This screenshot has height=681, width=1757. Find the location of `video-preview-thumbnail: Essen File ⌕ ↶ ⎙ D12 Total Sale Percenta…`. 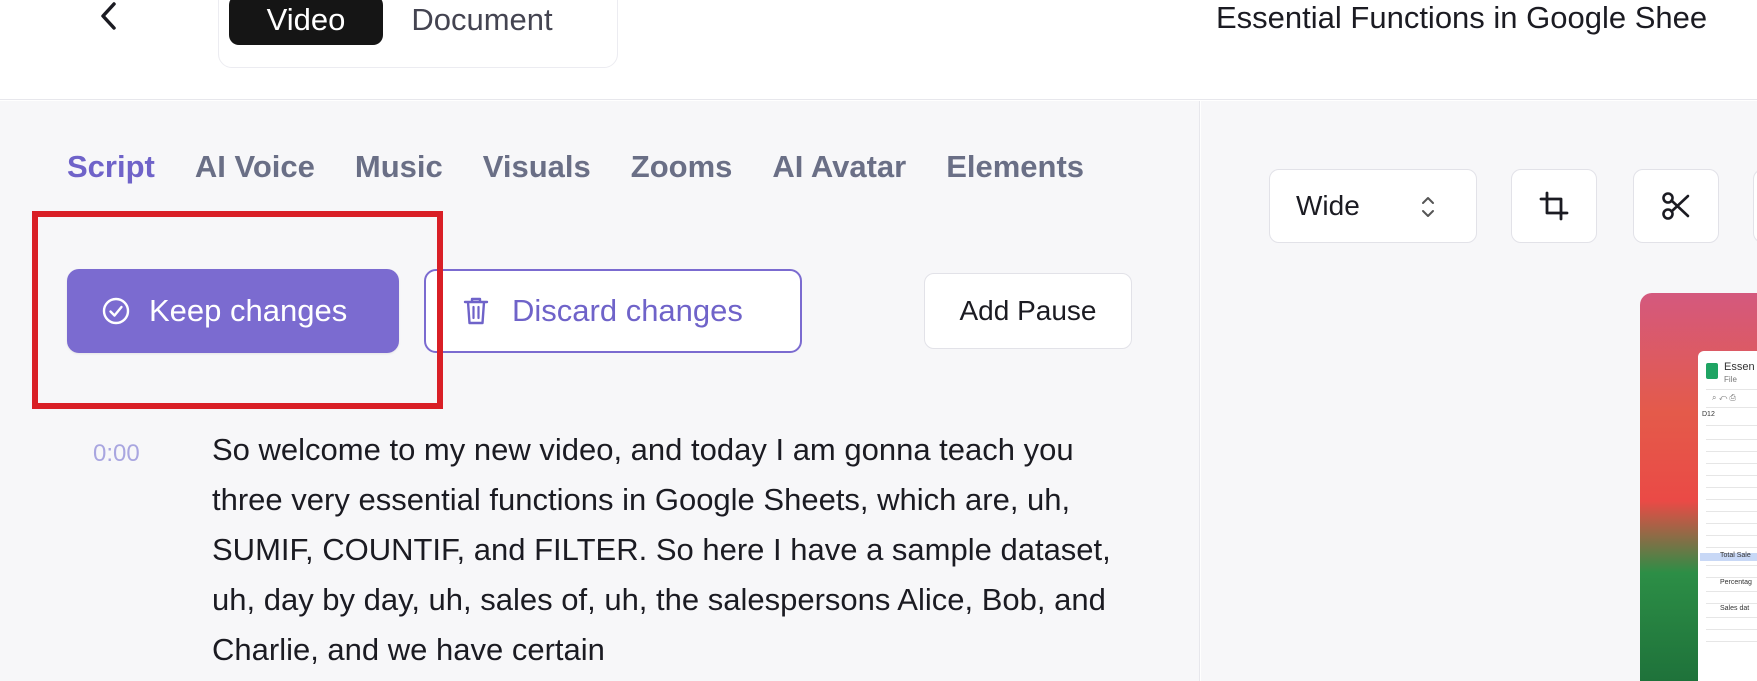

video-preview-thumbnail: Essen File ⌕ ↶ ⎙ D12 Total Sale Percenta… is located at coordinates (1698, 487).